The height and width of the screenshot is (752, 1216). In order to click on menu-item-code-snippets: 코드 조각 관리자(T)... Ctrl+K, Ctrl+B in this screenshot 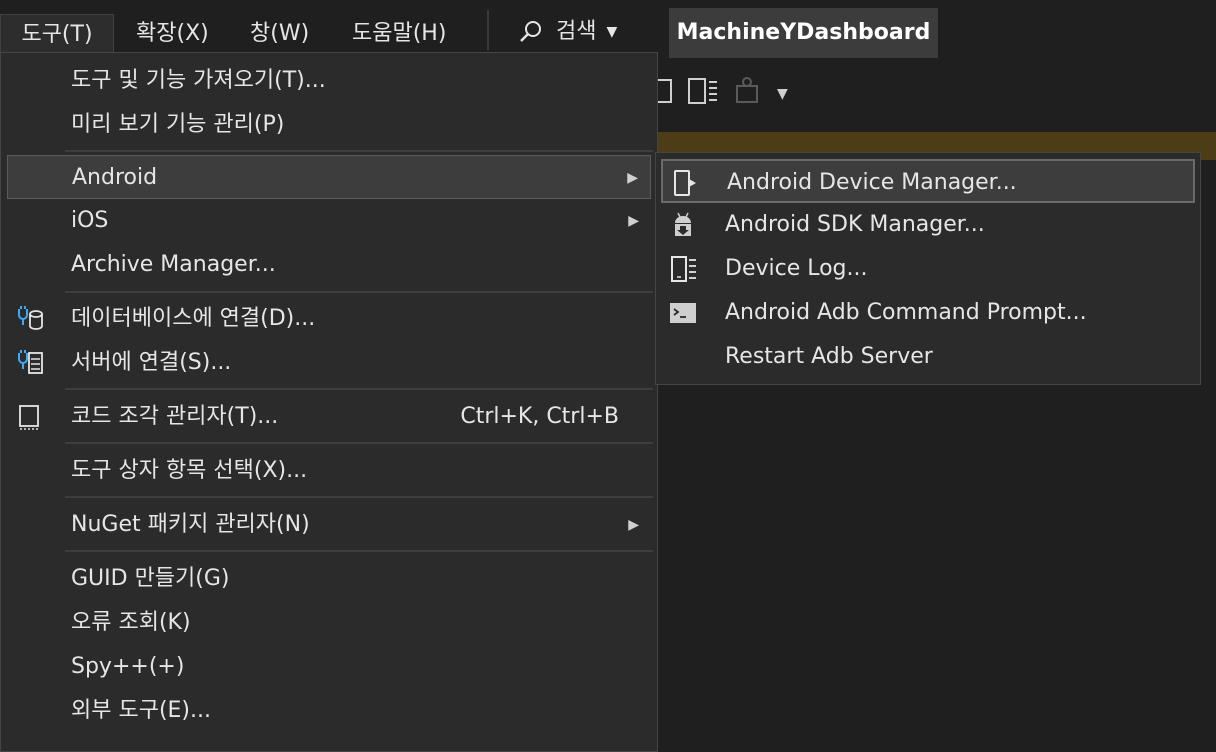, I will do `click(329, 417)`.